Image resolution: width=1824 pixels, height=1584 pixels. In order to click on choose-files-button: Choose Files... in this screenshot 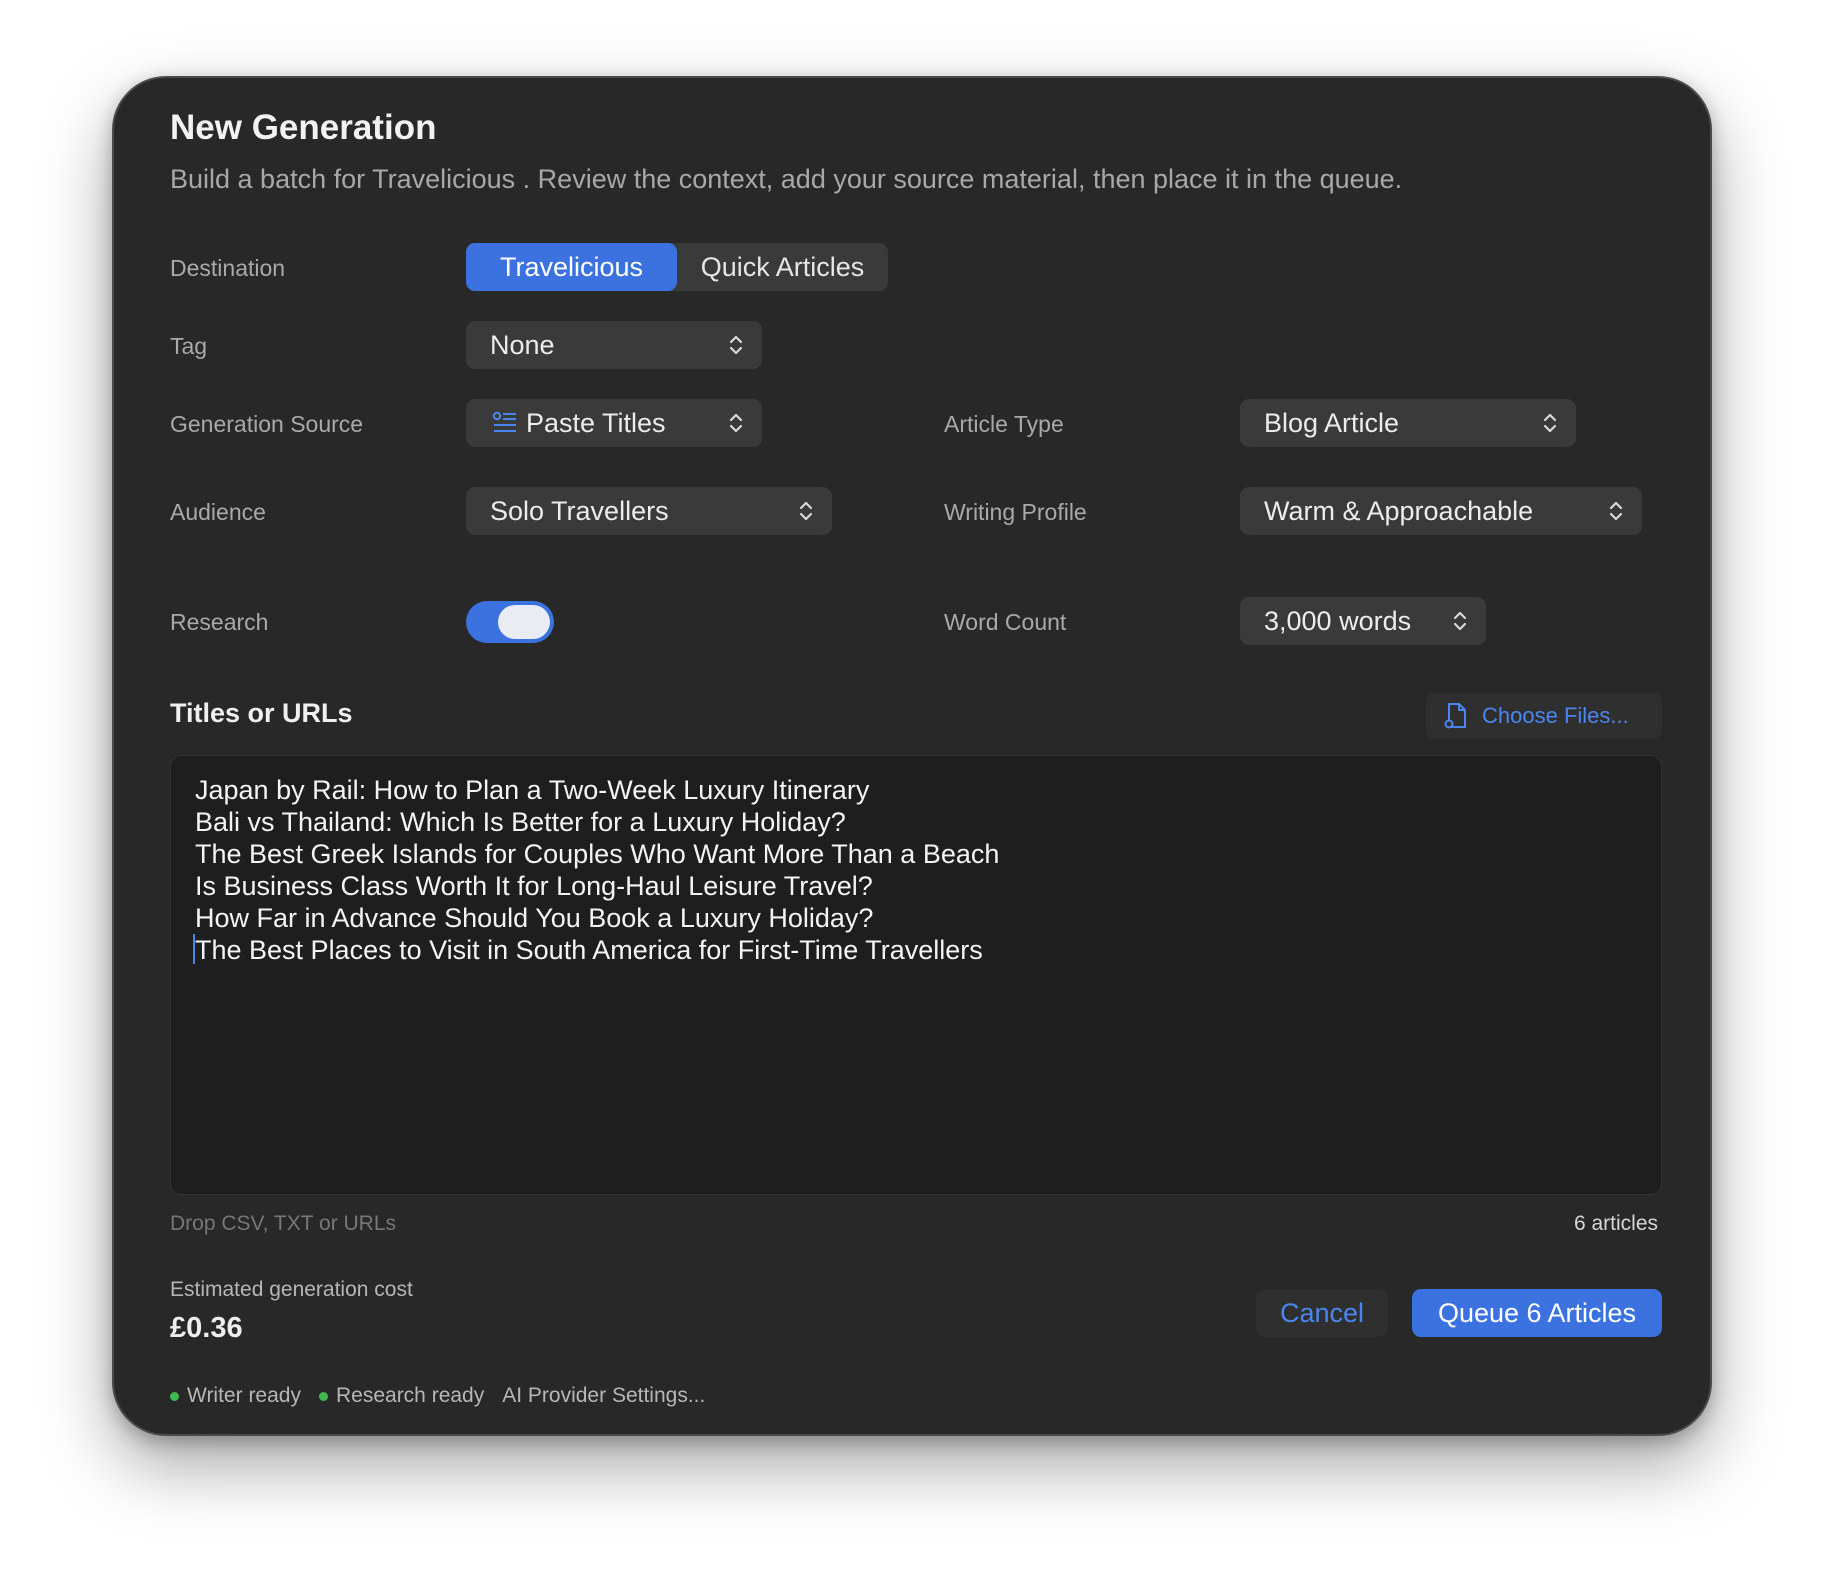, I will do `click(1544, 716)`.